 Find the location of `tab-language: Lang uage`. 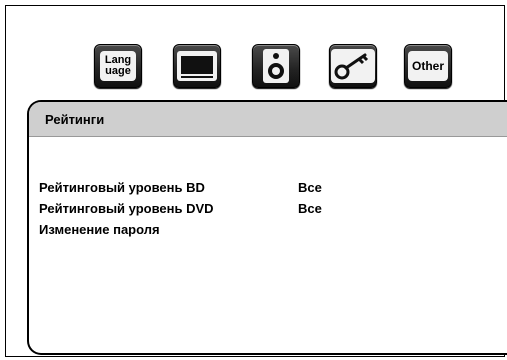

tab-language: Lang uage is located at coordinates (118, 66).